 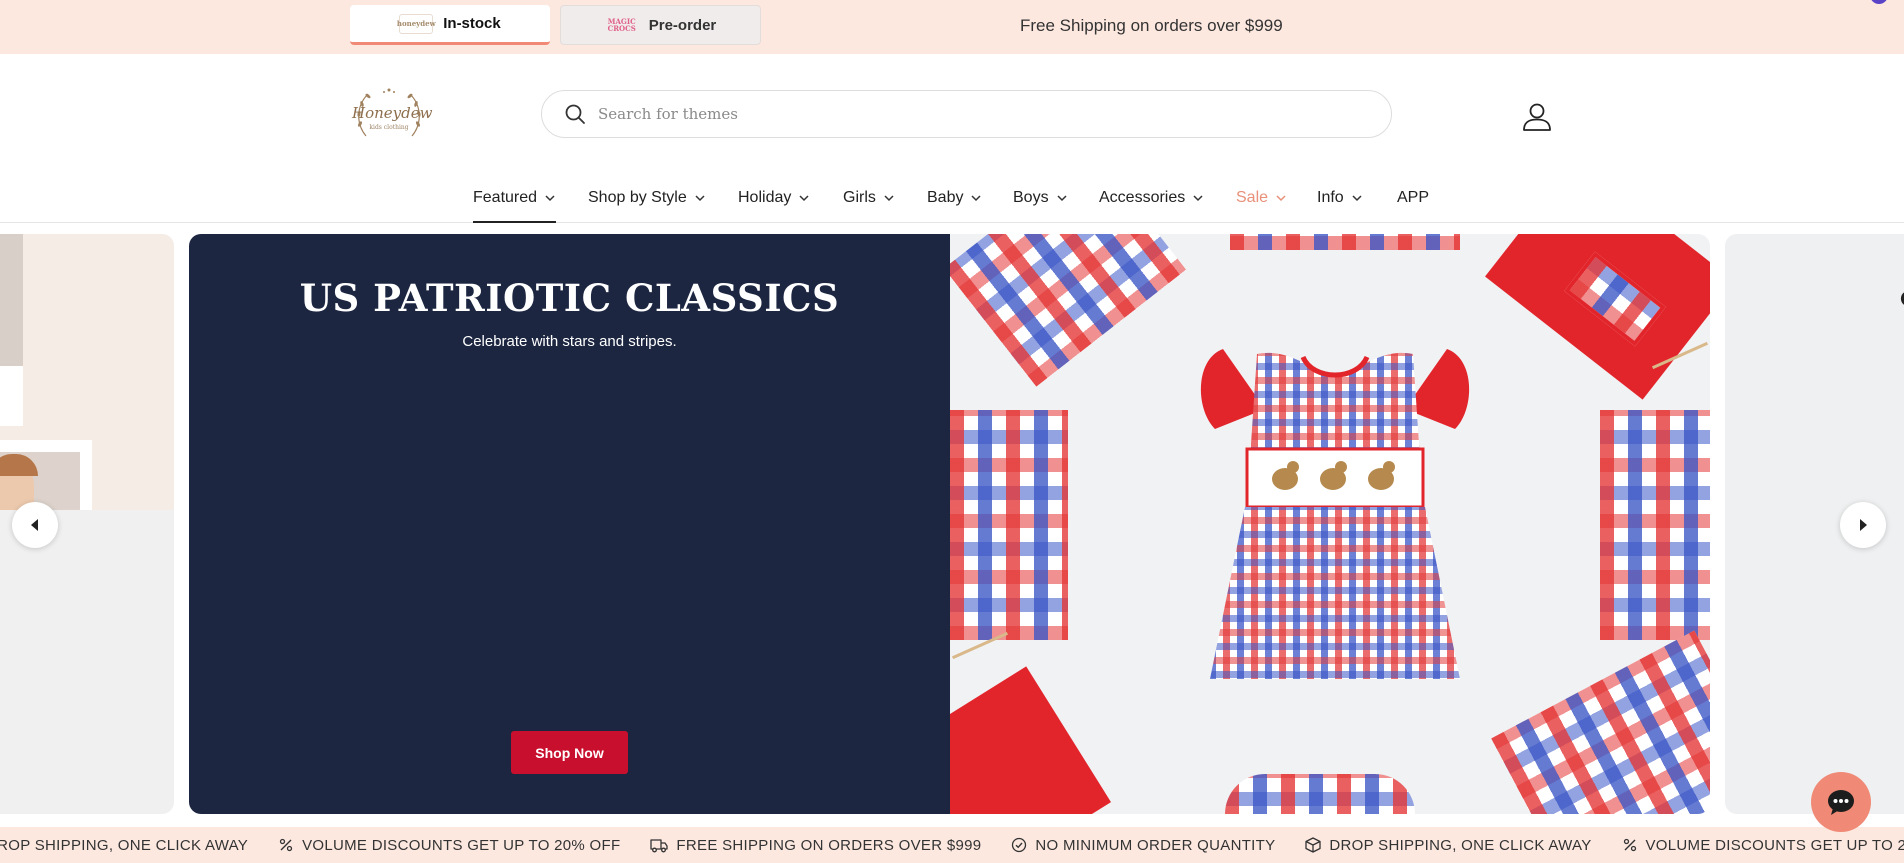 What do you see at coordinates (978, 114) in the screenshot?
I see `search-input` at bounding box center [978, 114].